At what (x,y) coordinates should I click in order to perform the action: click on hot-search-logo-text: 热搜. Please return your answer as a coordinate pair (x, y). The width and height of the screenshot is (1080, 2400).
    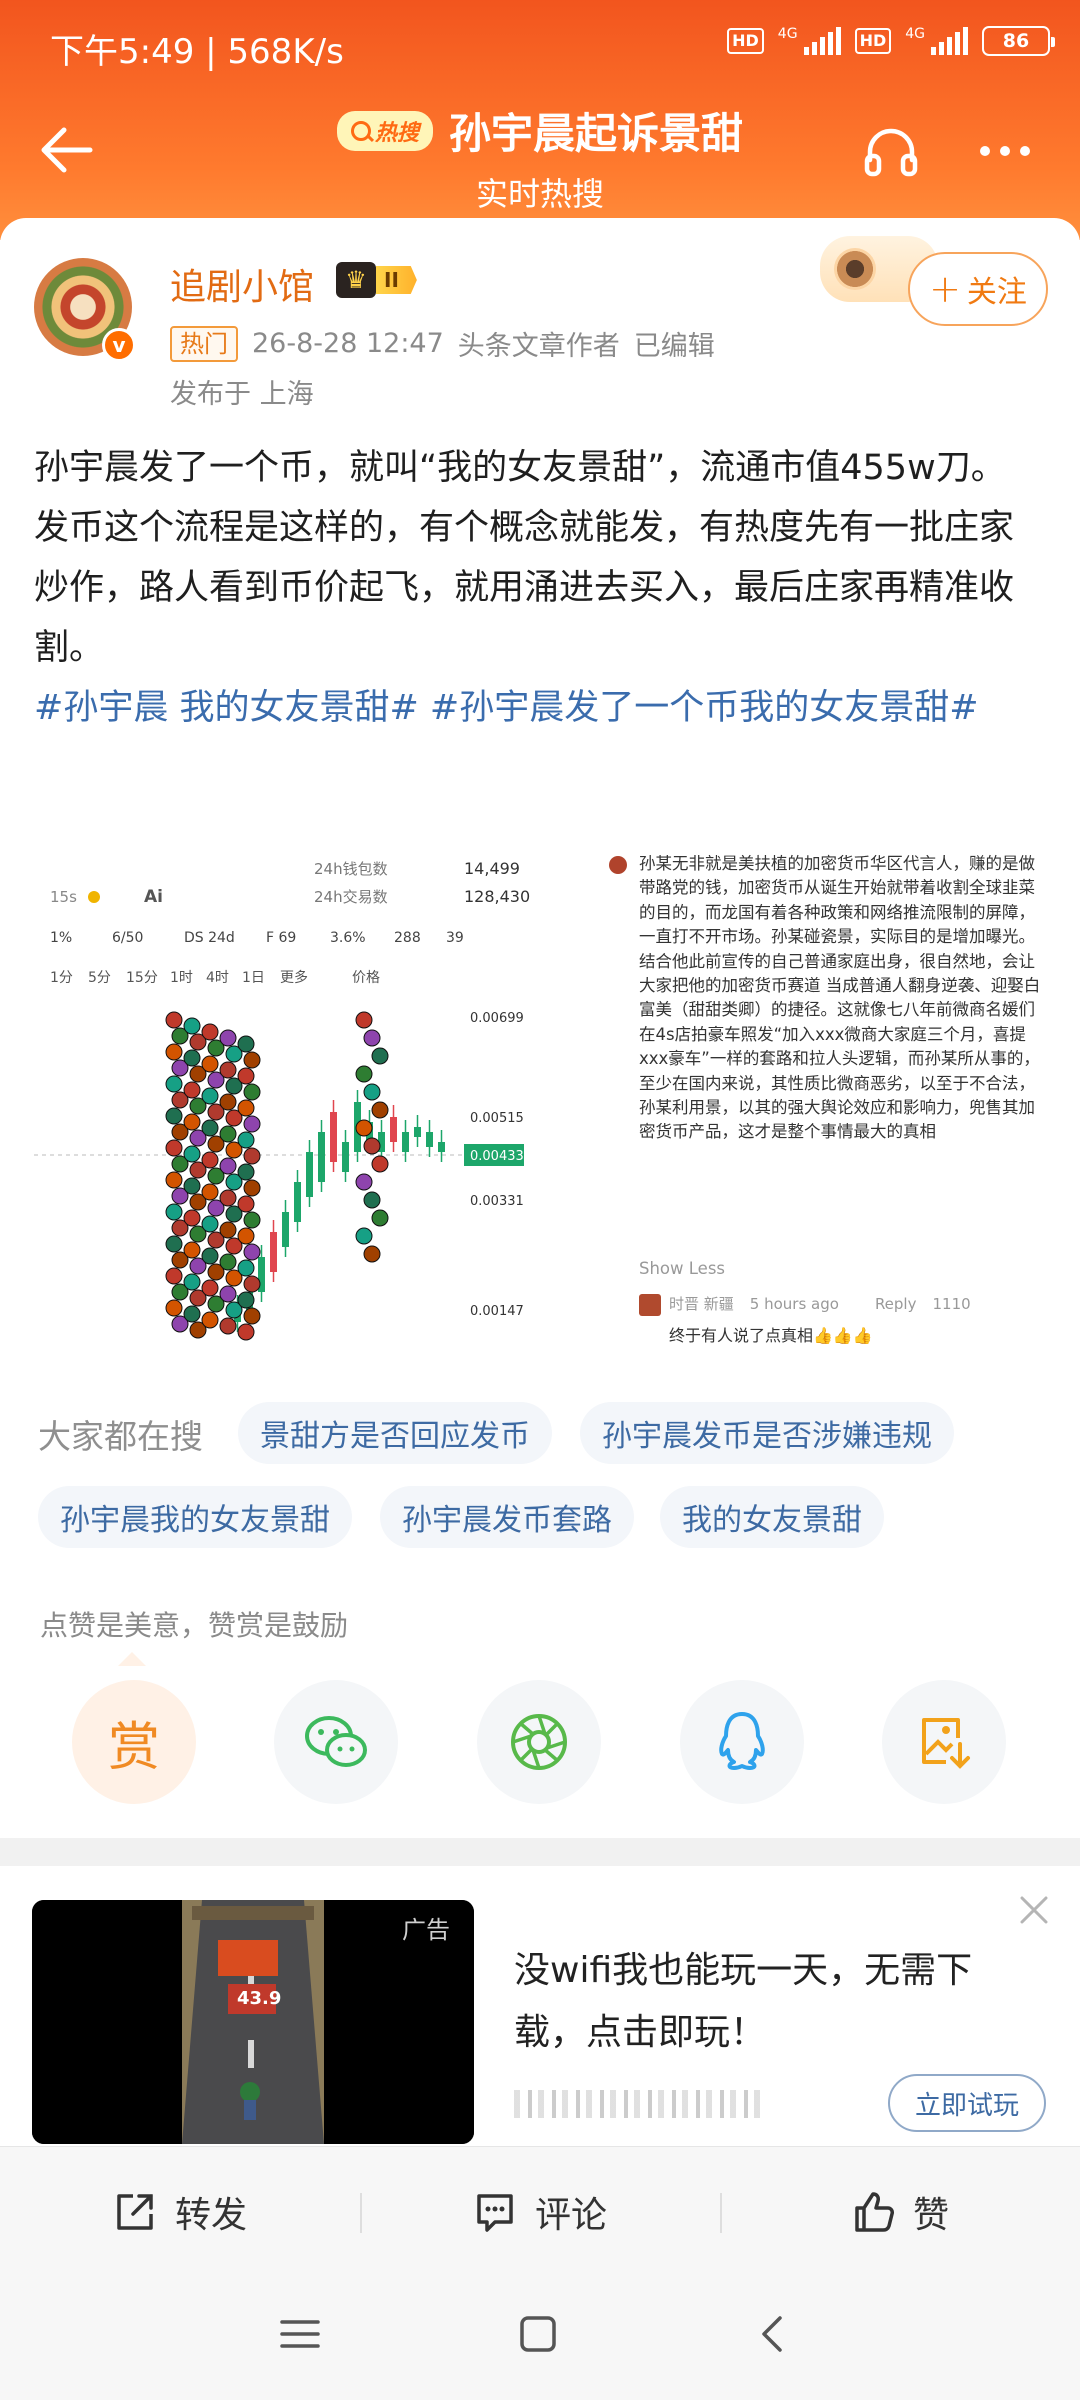
    Looking at the image, I should click on (396, 133).